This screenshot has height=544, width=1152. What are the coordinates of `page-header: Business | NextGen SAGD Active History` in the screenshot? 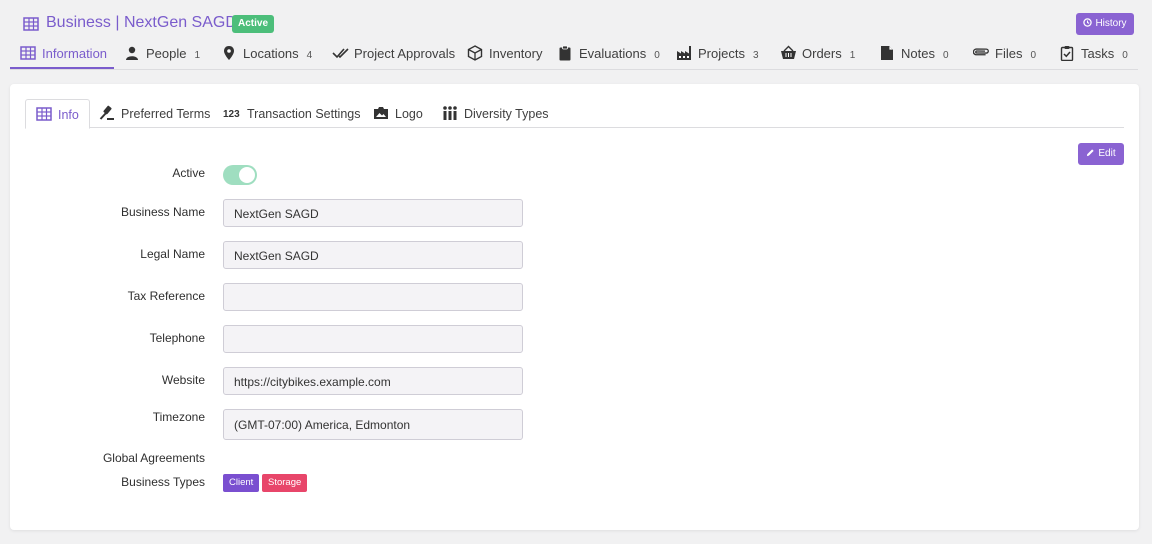 It's located at (576, 20).